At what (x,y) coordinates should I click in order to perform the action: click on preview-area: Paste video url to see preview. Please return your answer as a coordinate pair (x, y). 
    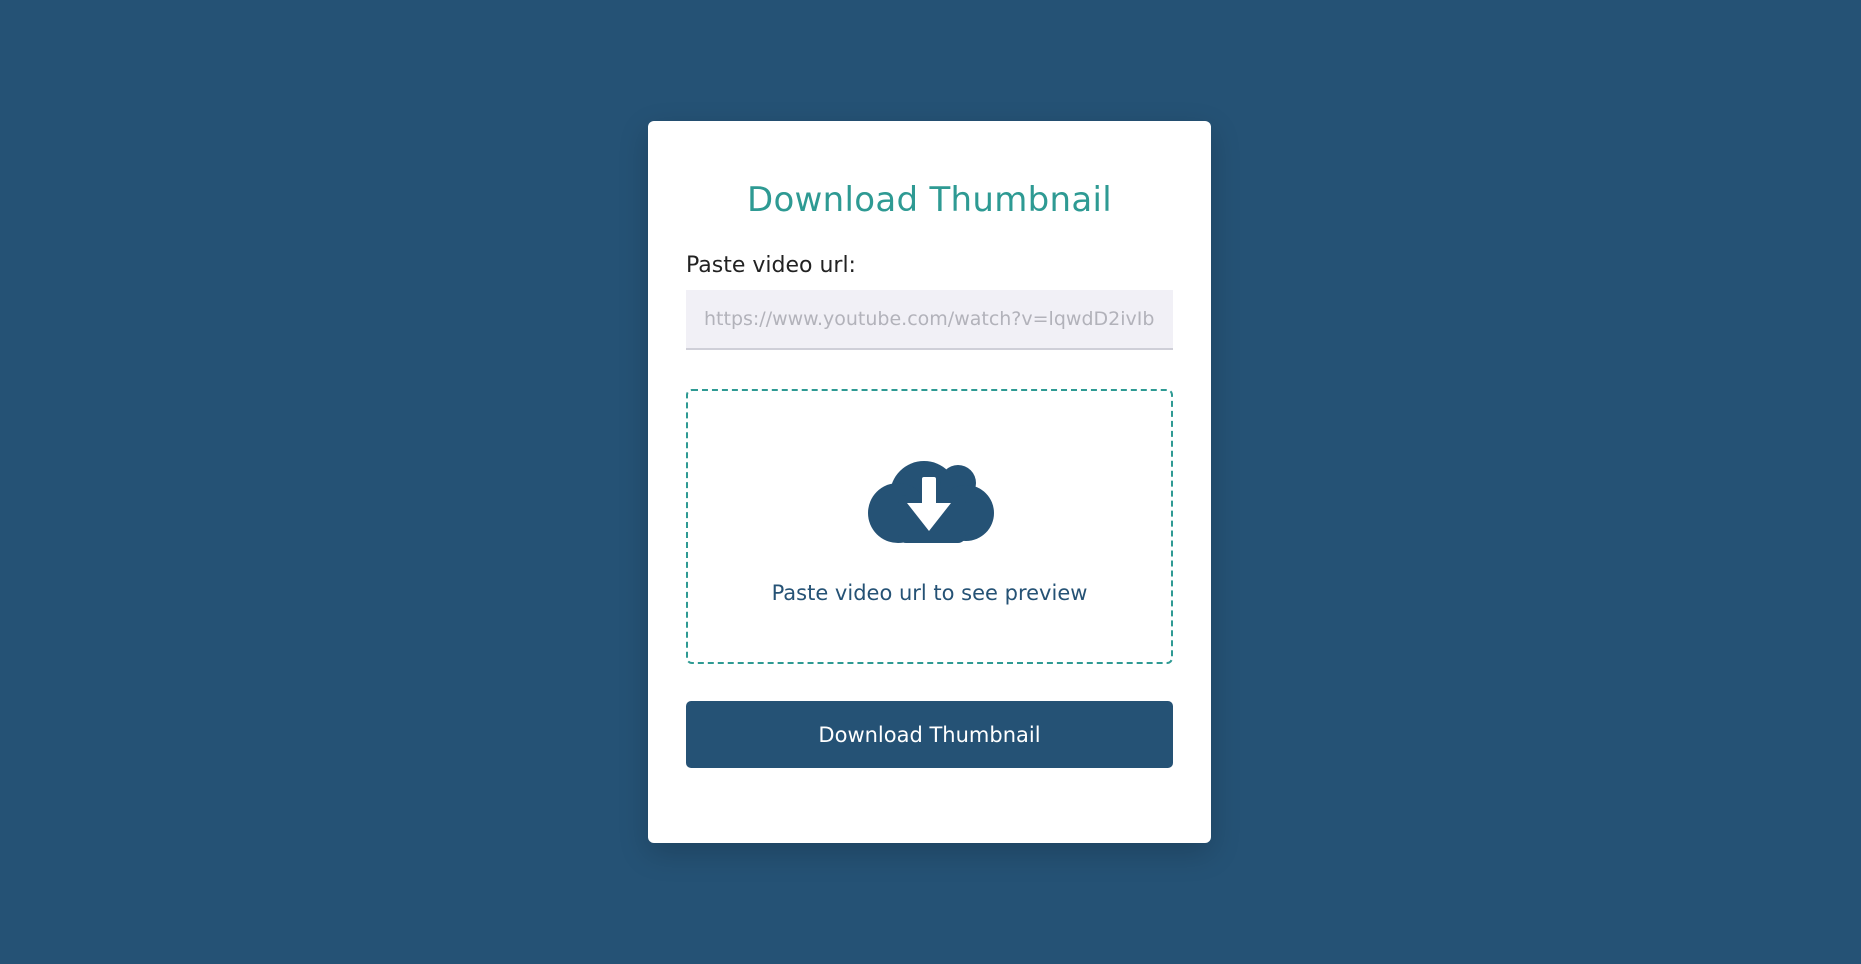
    Looking at the image, I should click on (929, 526).